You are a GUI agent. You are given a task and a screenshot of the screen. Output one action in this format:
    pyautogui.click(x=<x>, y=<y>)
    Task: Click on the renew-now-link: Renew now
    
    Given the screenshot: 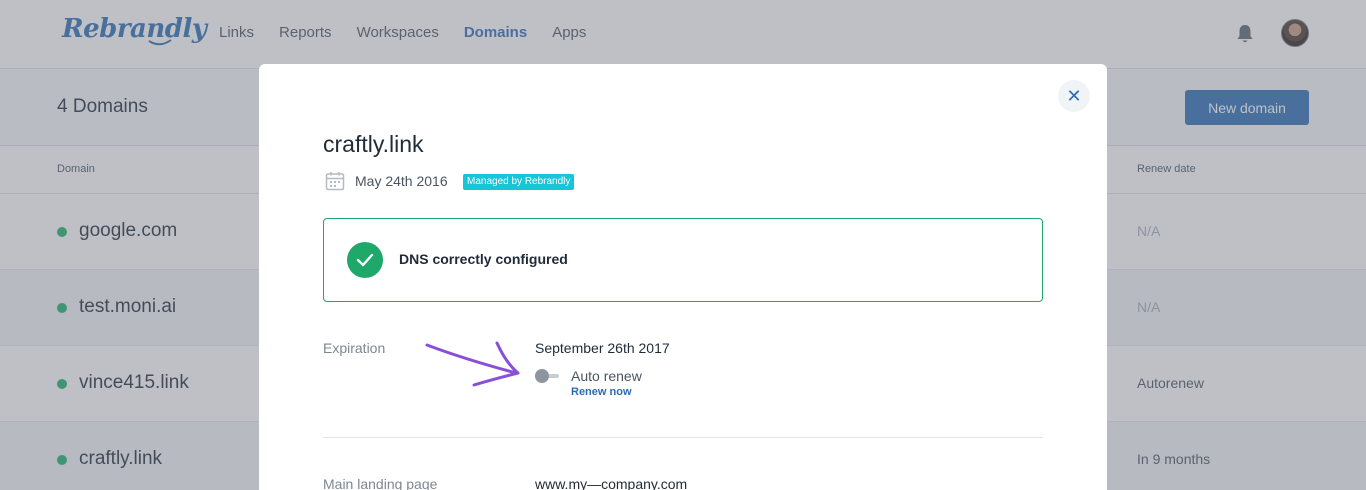 What is the action you would take?
    pyautogui.click(x=601, y=392)
    